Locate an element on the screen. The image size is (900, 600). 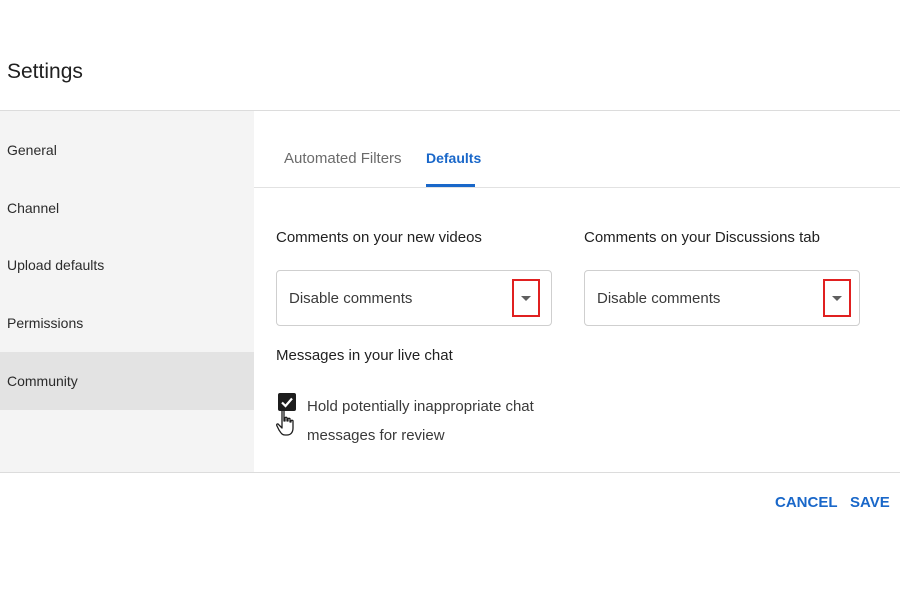
save-button: SAVE is located at coordinates (870, 502).